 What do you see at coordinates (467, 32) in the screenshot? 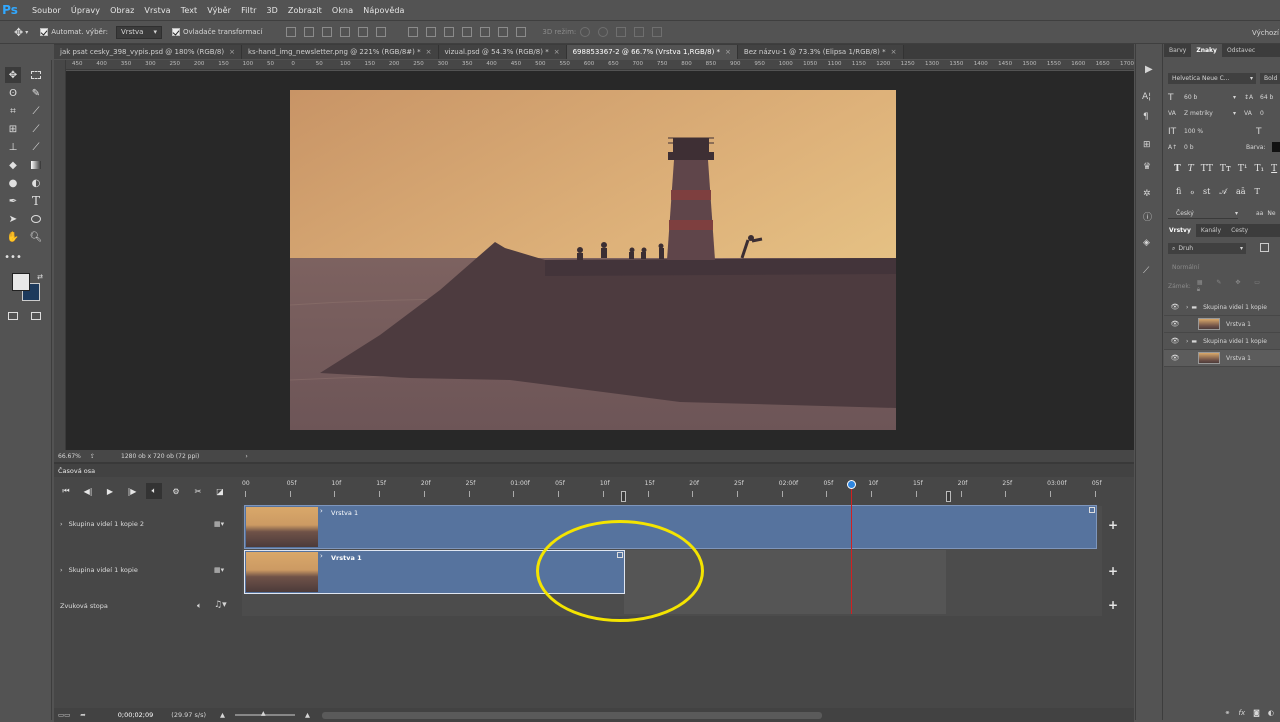
I see `distribute-left-icon` at bounding box center [467, 32].